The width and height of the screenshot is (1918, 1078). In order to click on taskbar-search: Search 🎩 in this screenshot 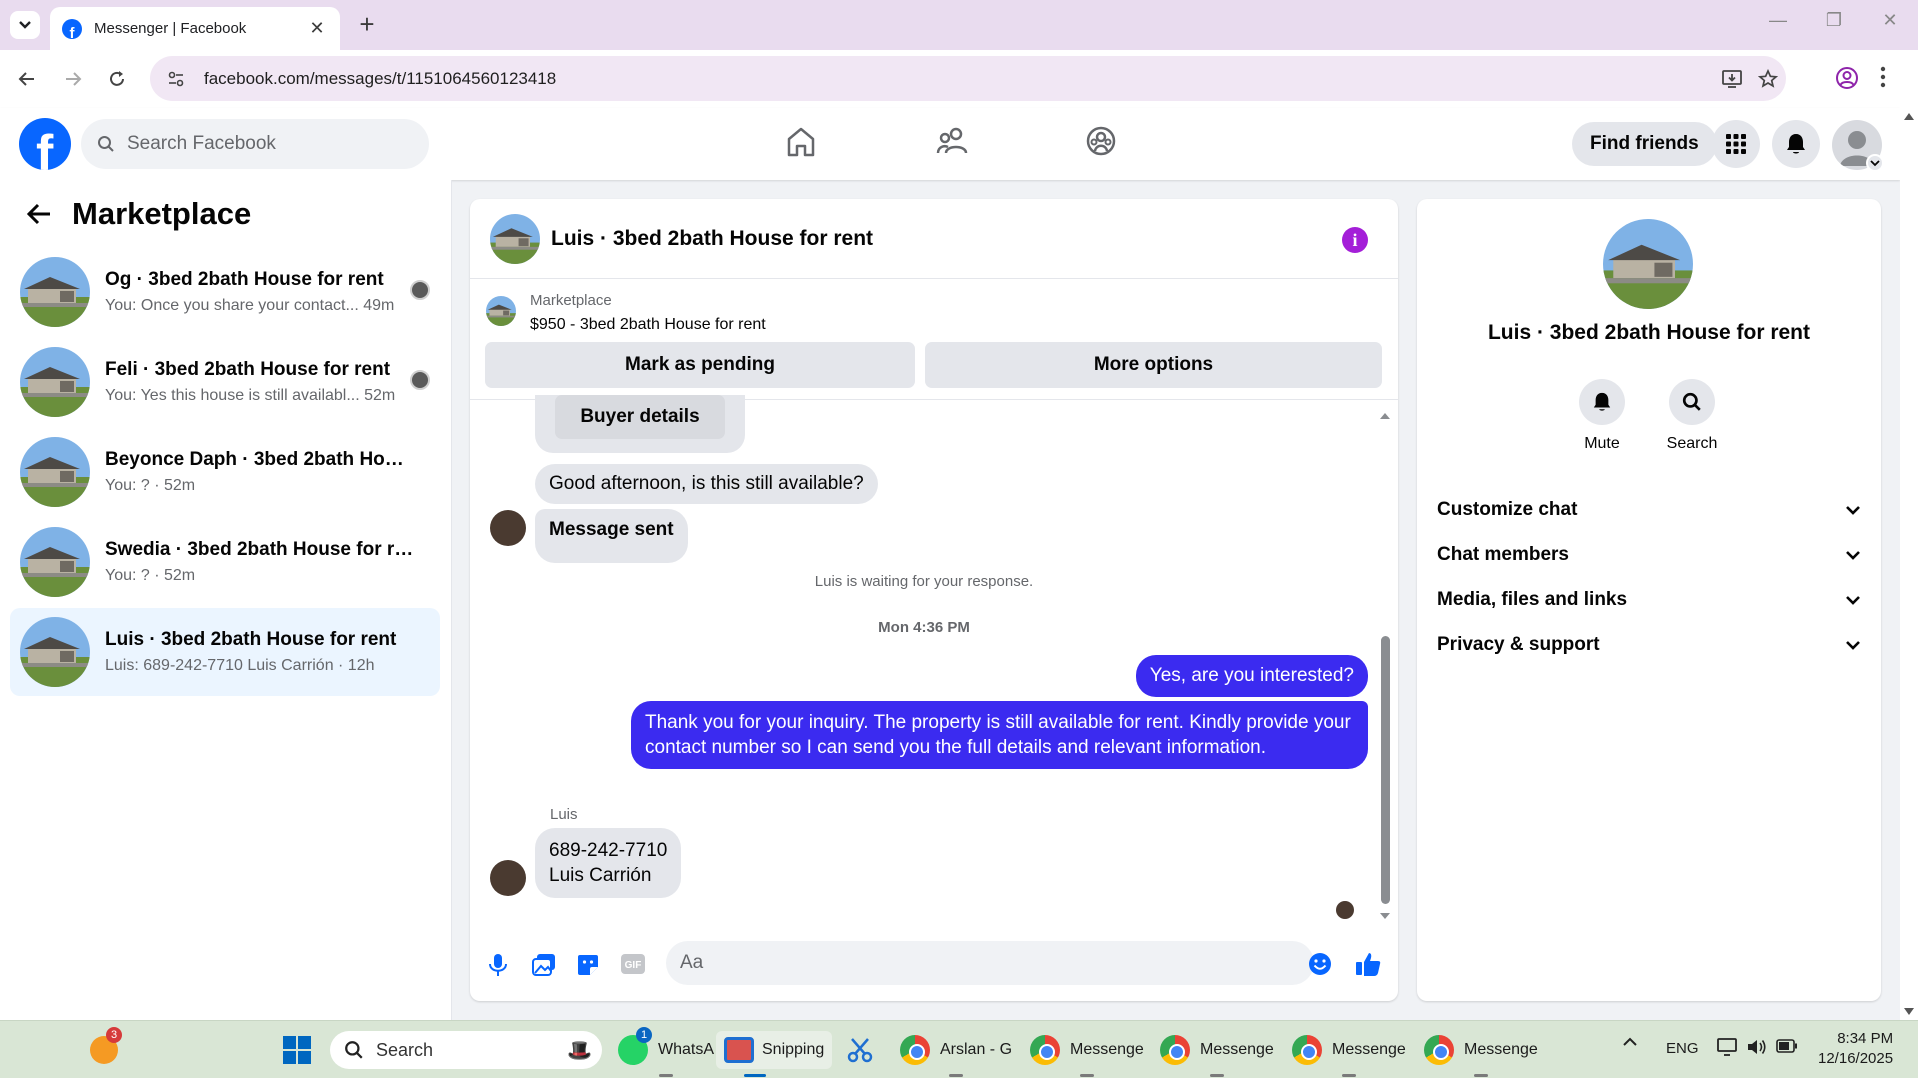, I will do `click(466, 1050)`.